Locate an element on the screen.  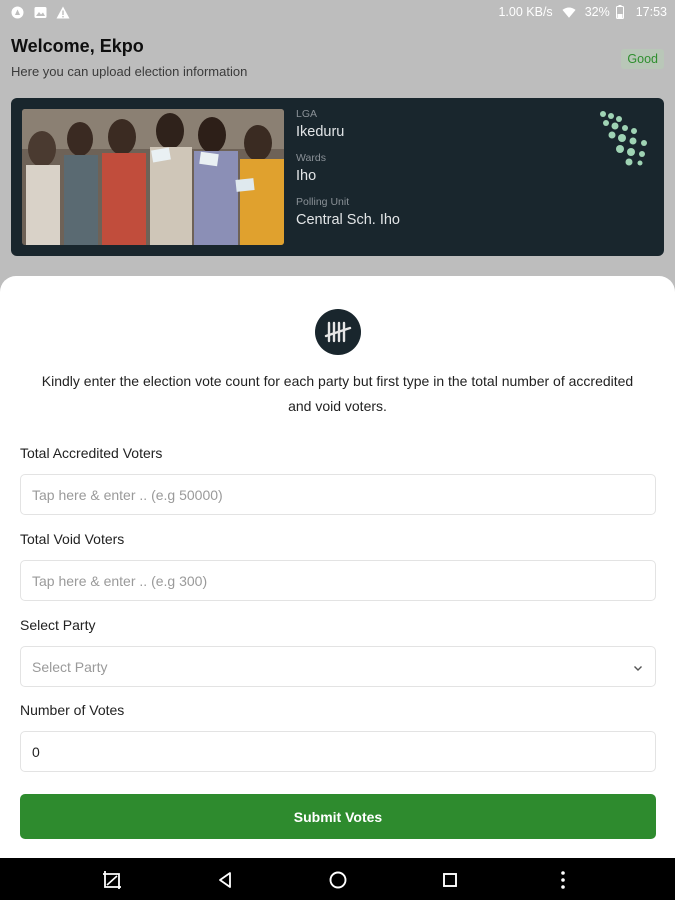
wards-label: Wards is located at coordinates (311, 158).